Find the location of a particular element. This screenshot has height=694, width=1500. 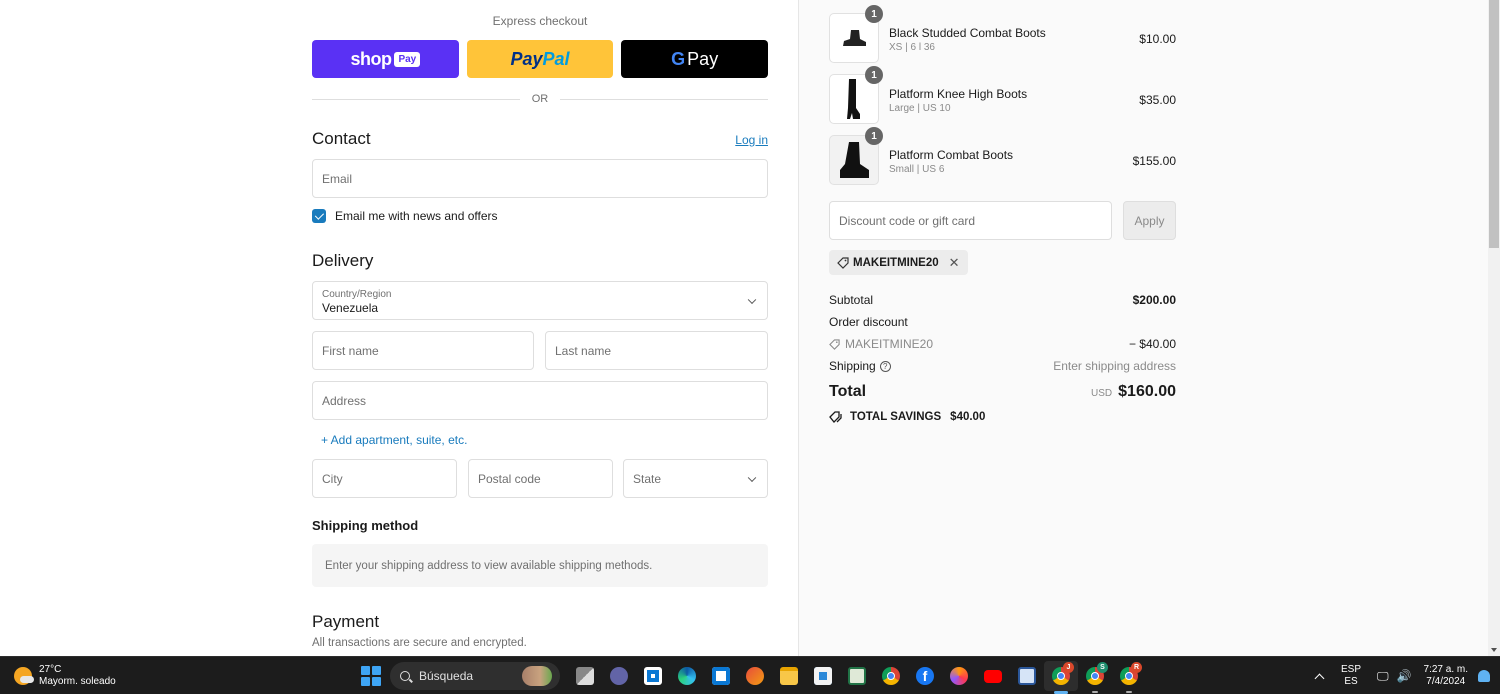

country-select: Country/Region Venezuela is located at coordinates (540, 300).